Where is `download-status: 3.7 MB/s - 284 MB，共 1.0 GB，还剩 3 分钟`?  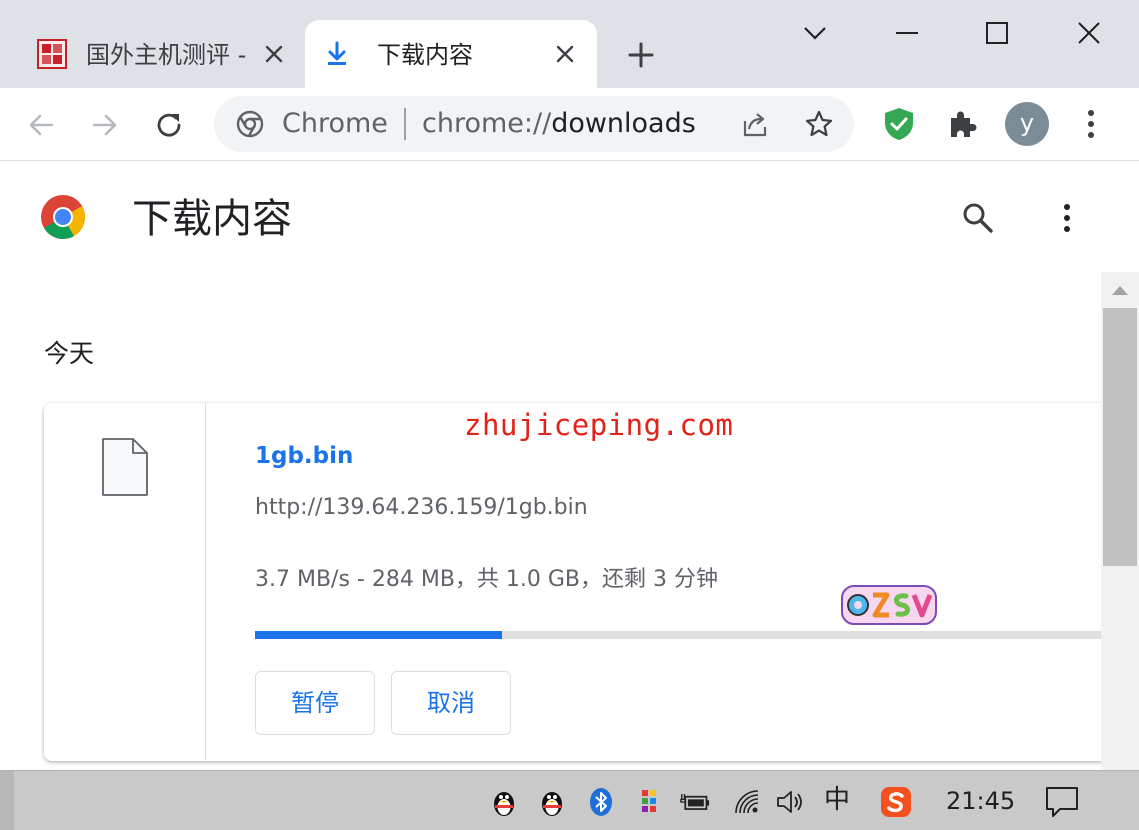
download-status: 3.7 MB/s - 284 MB，共 1.0 GB，还剩 3 分钟 is located at coordinates (487, 579).